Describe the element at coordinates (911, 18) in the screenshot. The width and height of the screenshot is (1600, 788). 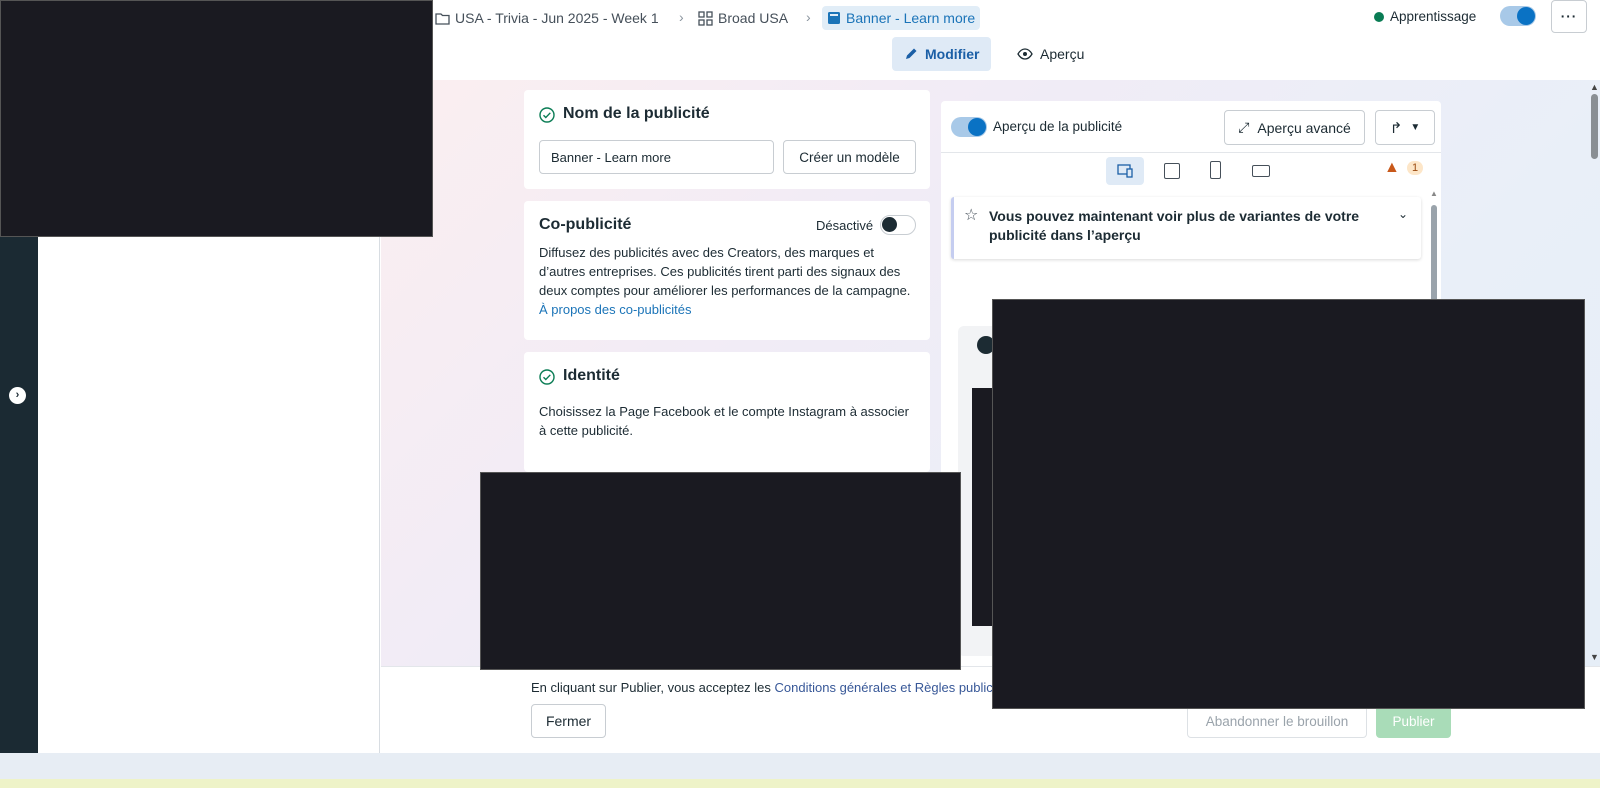
I see `breadcrumb-ad-label: Banner - Learn more` at that location.